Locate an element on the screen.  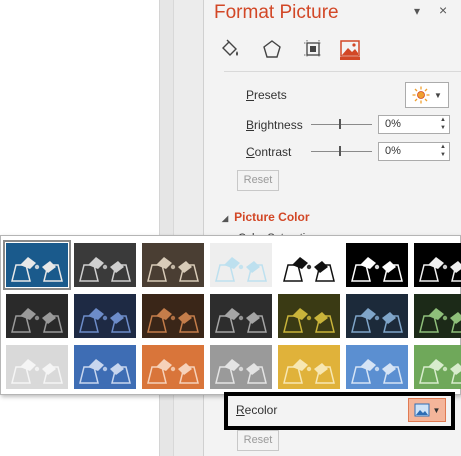
sun-icon is located at coordinates (421, 95).